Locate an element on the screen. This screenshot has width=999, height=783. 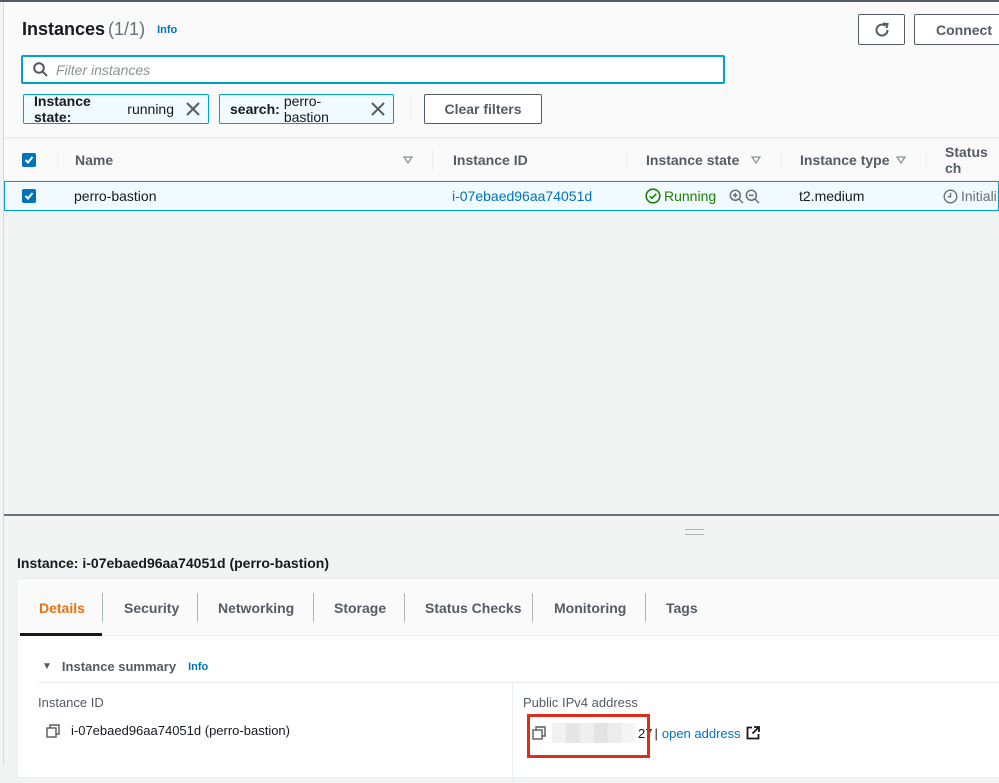
instance-state: Running is located at coordinates (680, 196).